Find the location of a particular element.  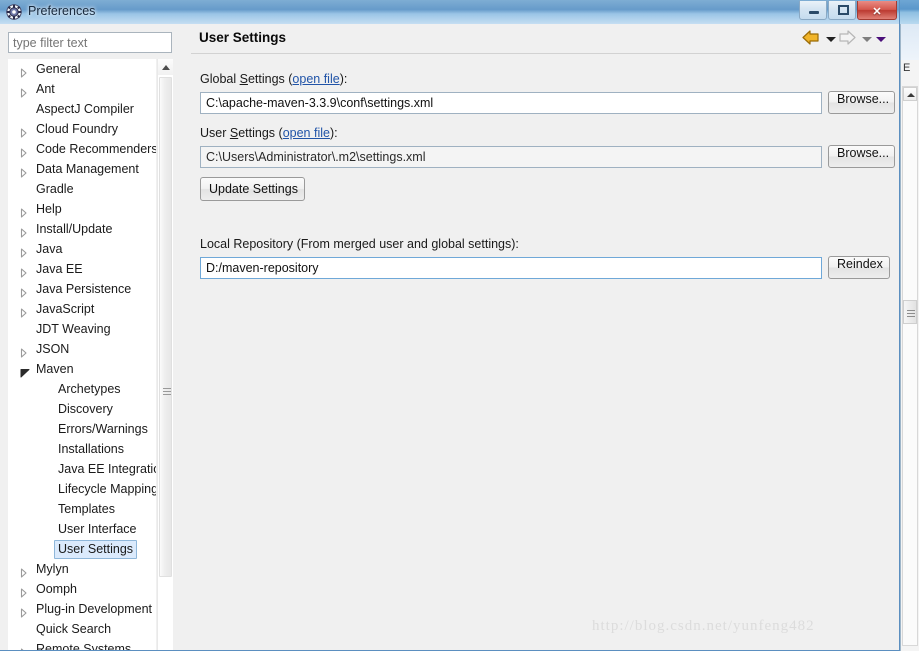

tree-item-code-recommenders: Code Recommenders is located at coordinates (82, 149).